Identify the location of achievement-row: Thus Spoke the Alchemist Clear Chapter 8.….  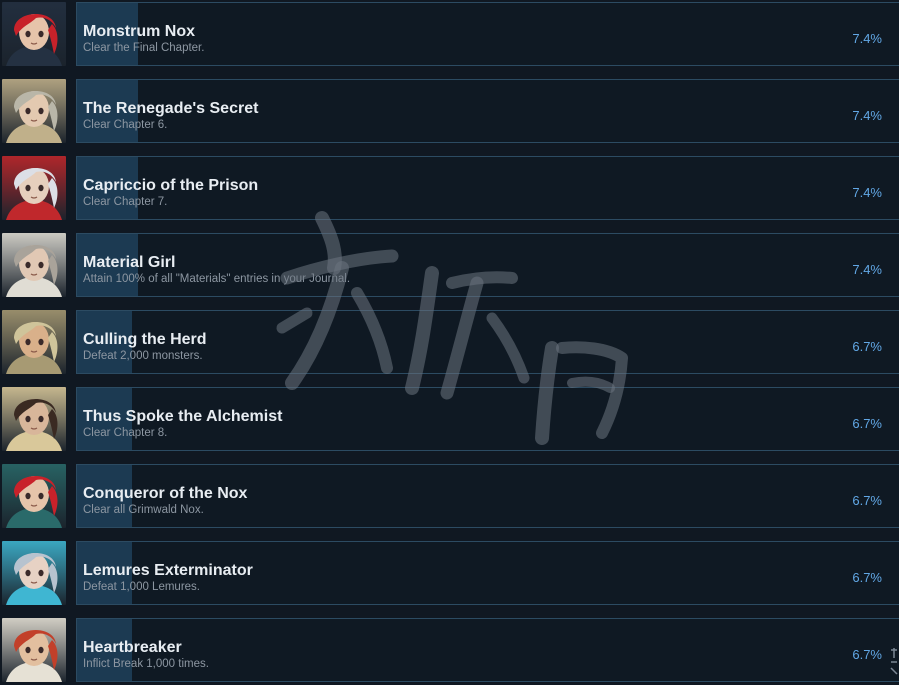
(449, 420).